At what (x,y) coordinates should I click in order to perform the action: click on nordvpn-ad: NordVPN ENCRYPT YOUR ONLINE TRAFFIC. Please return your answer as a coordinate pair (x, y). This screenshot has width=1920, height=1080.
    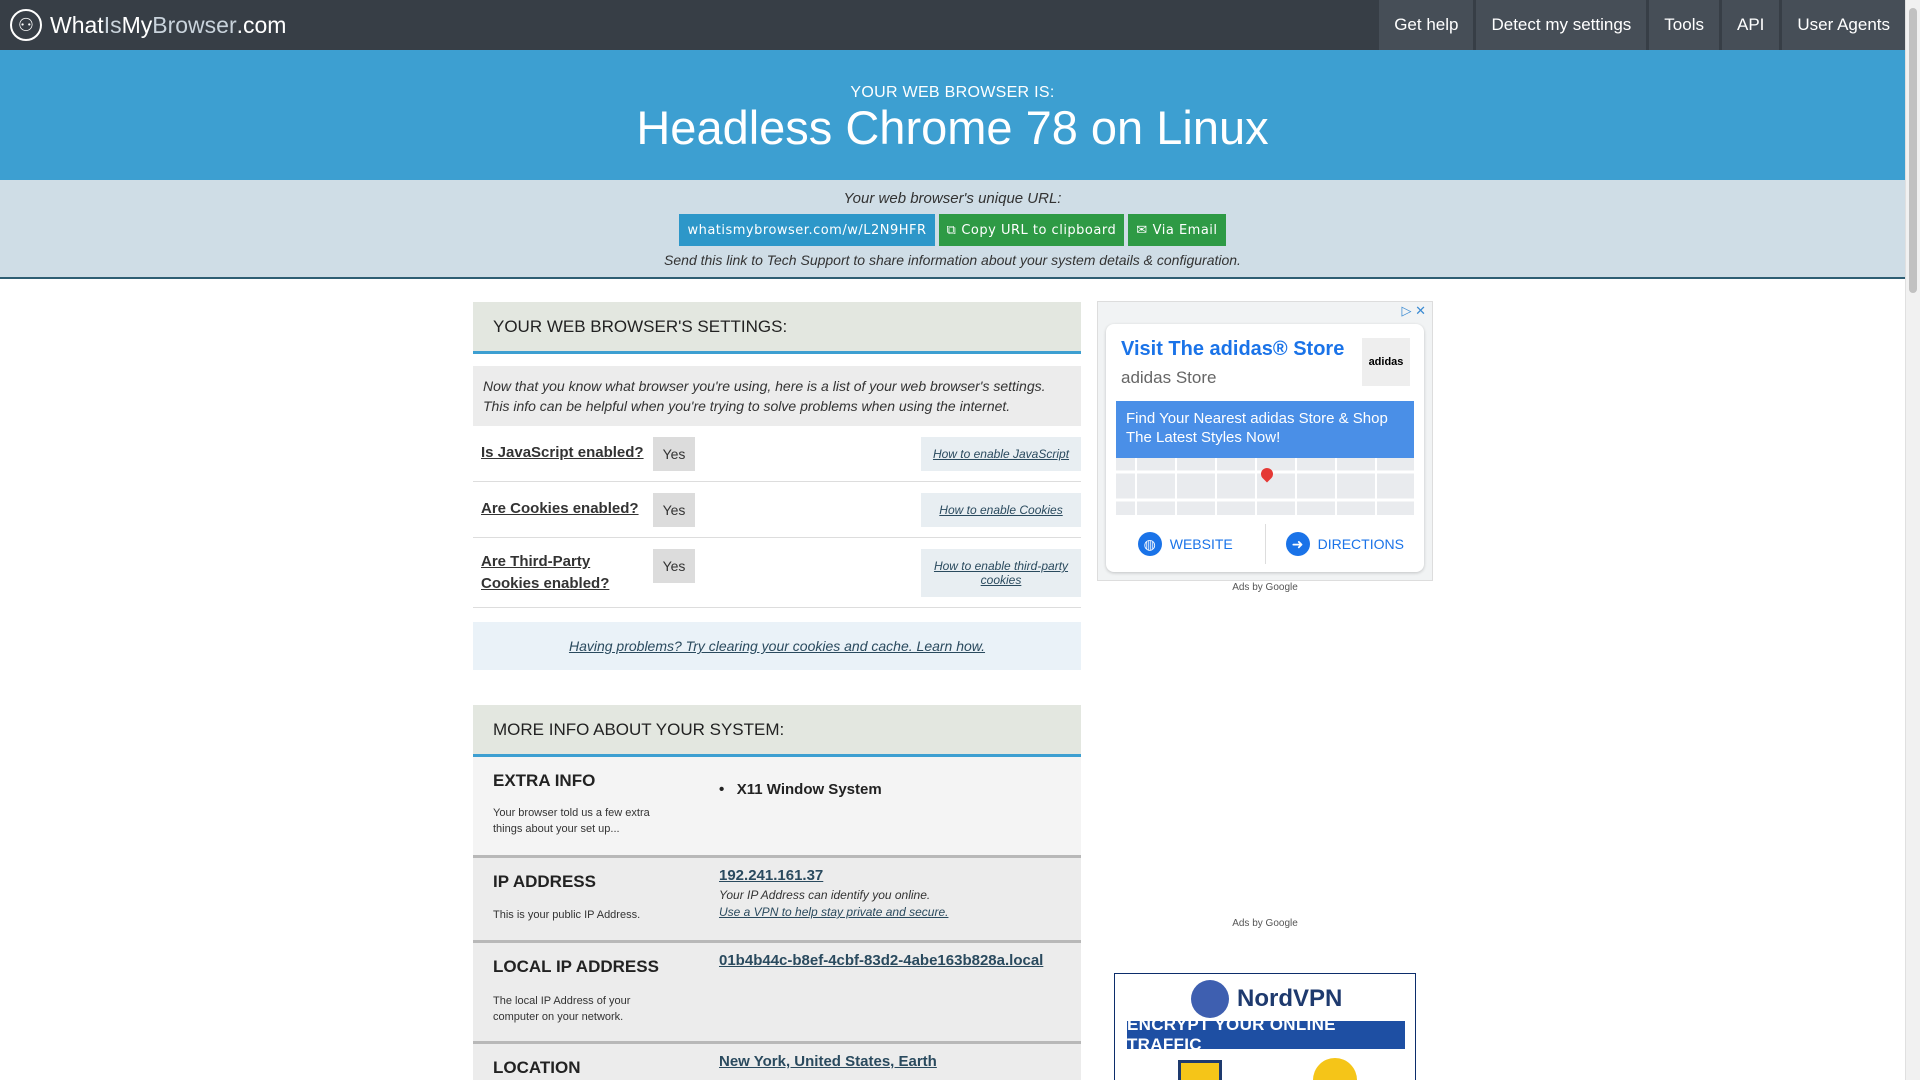
    Looking at the image, I should click on (1265, 1026).